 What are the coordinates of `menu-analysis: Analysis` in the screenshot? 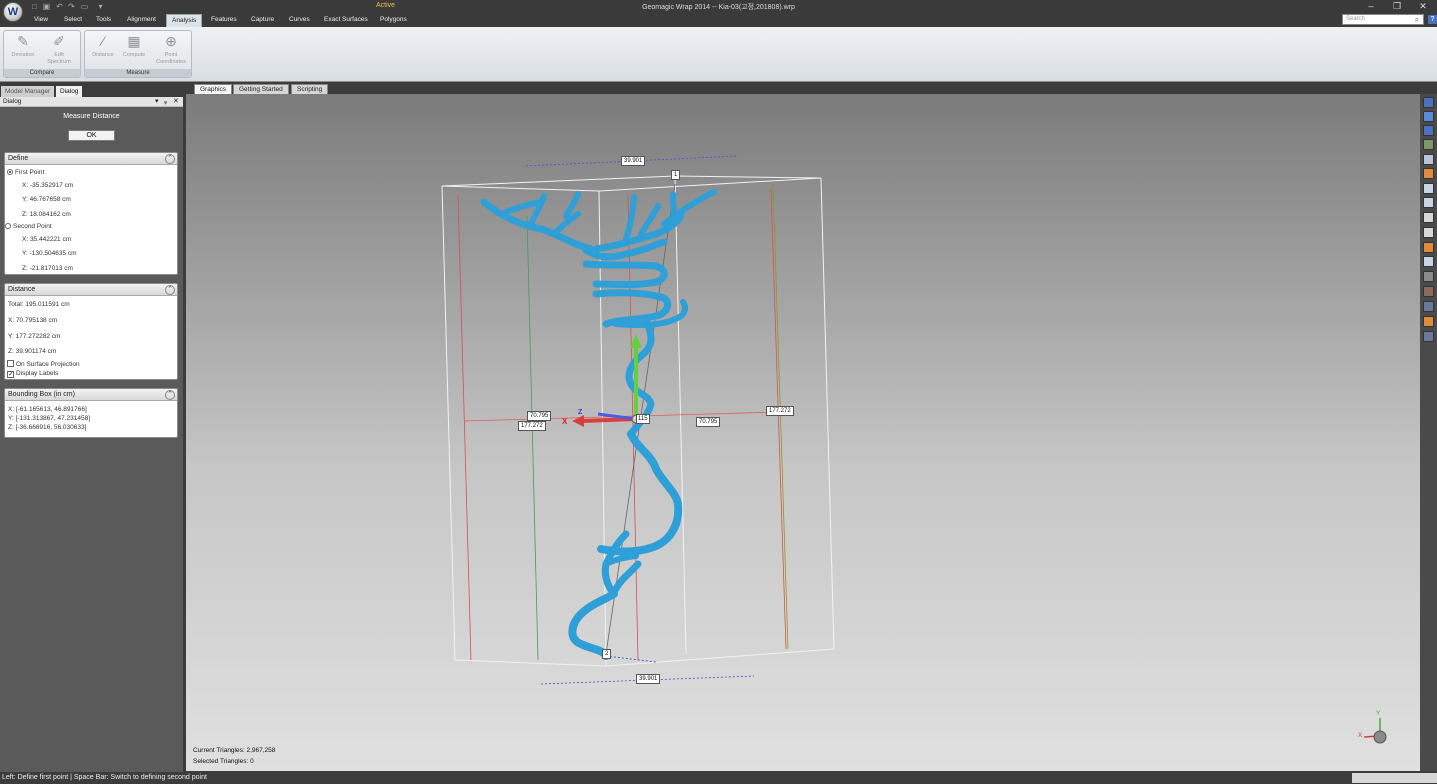 It's located at (184, 20).